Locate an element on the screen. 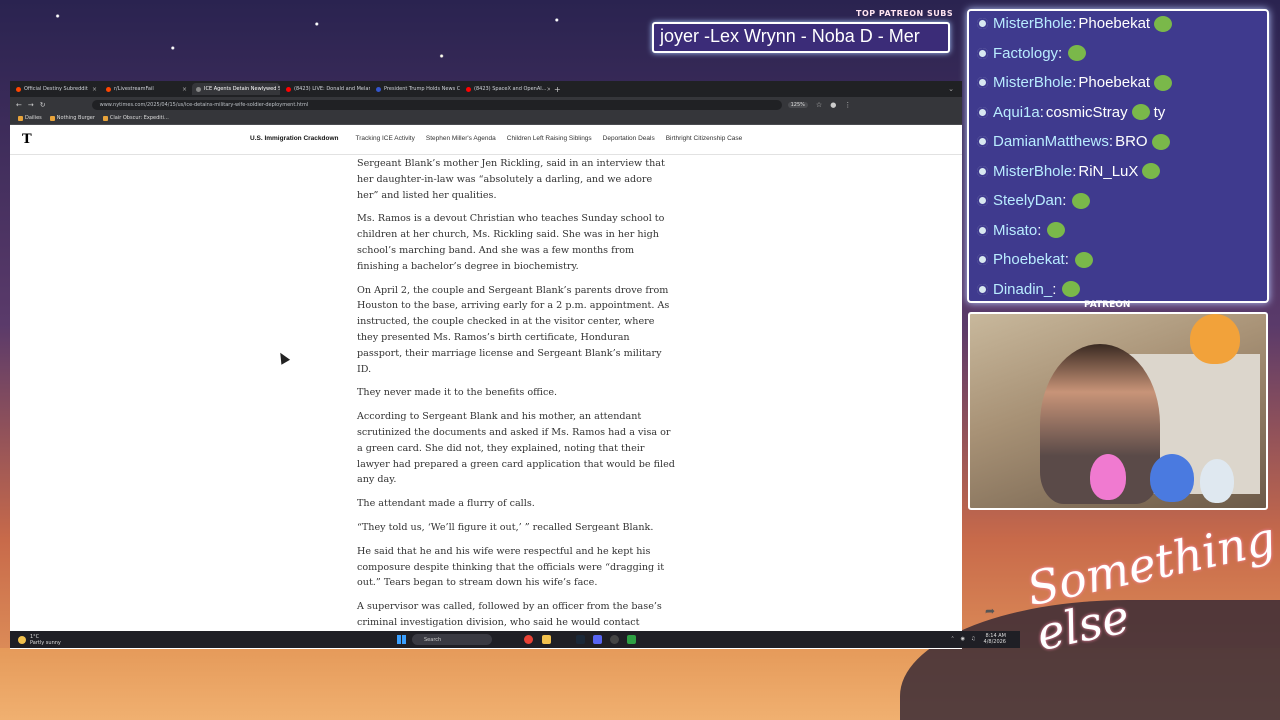 The width and height of the screenshot is (1280, 720). chat-list: MisterBhole: Phoebekat Factology is located at coordinates (1119, 156).